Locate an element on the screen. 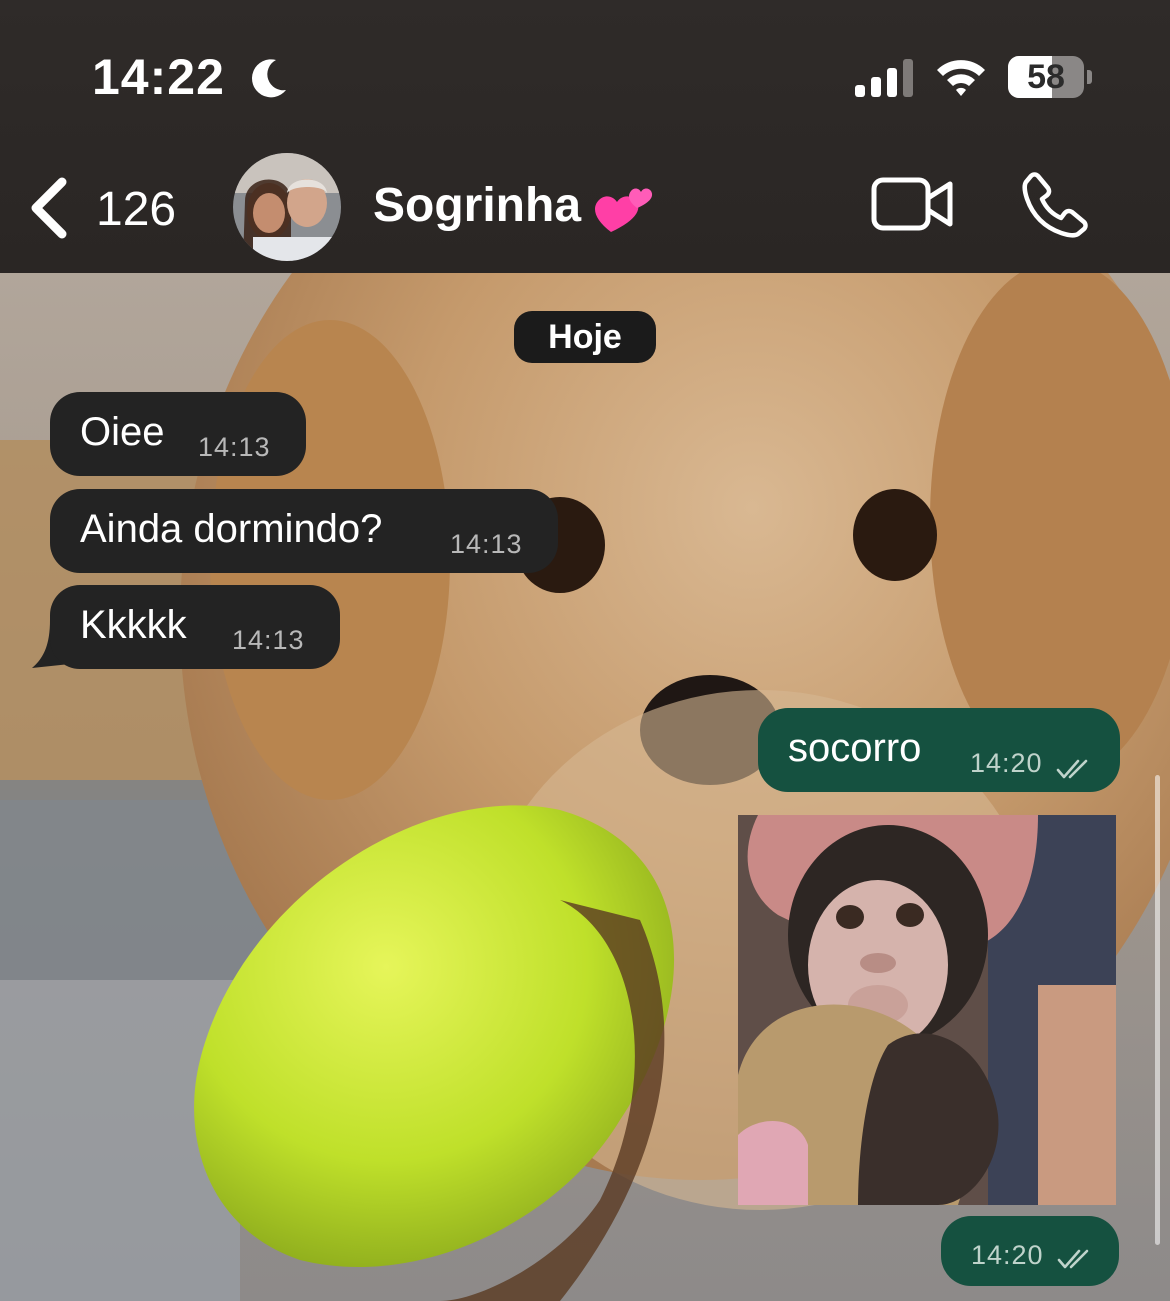 This screenshot has width=1170, height=1301. message-bubble-incoming: Ainda dormindo? 14:13 is located at coordinates (304, 531).